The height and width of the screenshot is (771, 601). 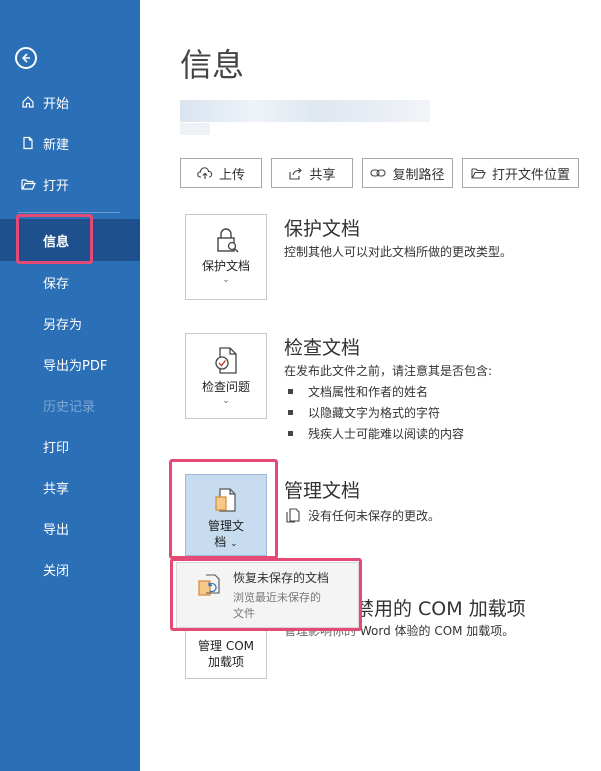 I want to click on list-item: 文档属性和作者的姓名, so click(x=358, y=391).